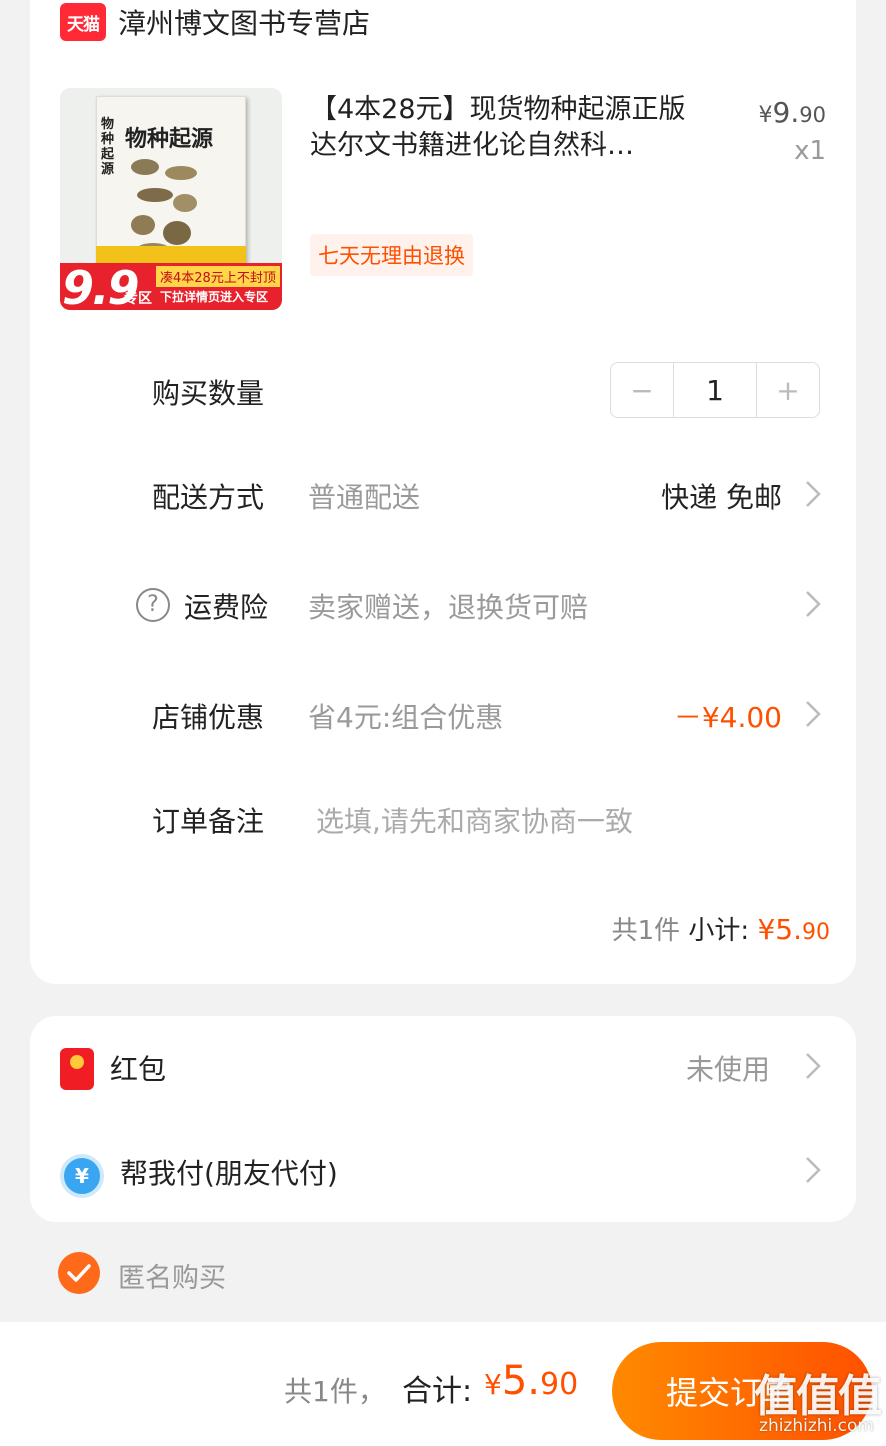 This screenshot has height=1446, width=886. What do you see at coordinates (448, 607) in the screenshot?
I see `insurance-value: 卖家赠送，退换货可赔` at bounding box center [448, 607].